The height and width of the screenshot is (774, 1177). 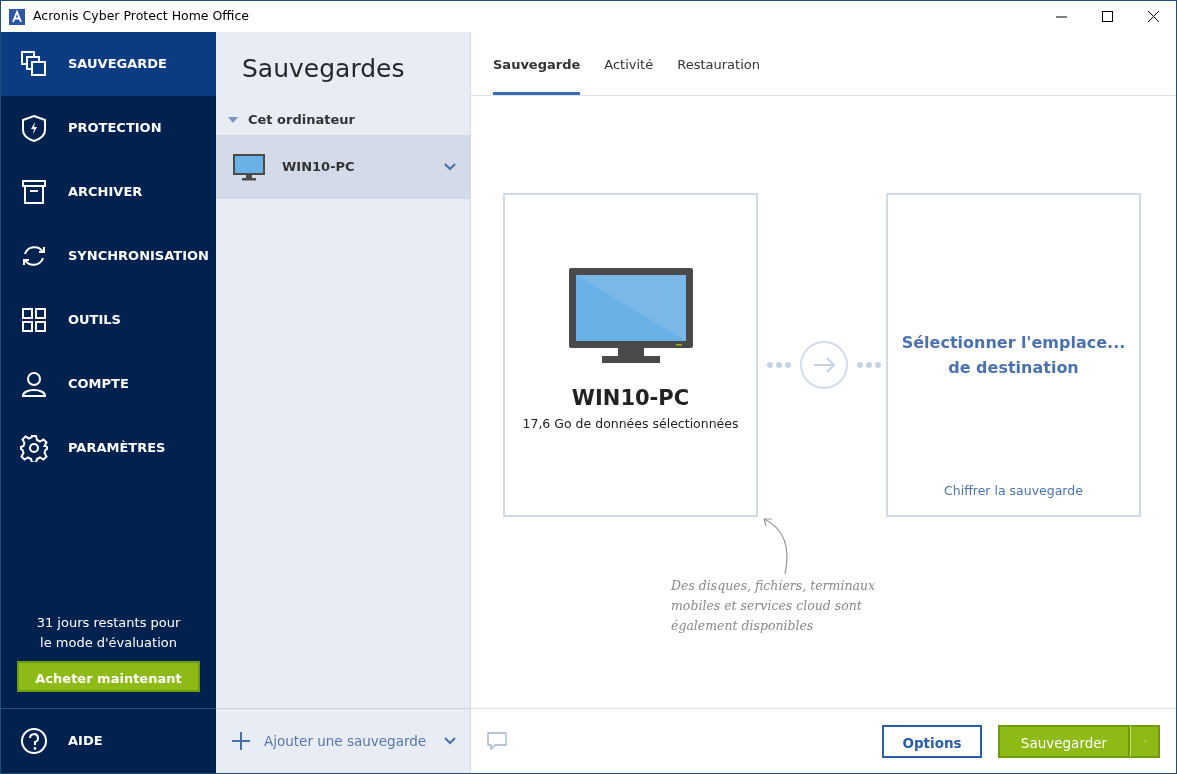 I want to click on sidebar-item: PROTECTION, so click(x=108, y=128).